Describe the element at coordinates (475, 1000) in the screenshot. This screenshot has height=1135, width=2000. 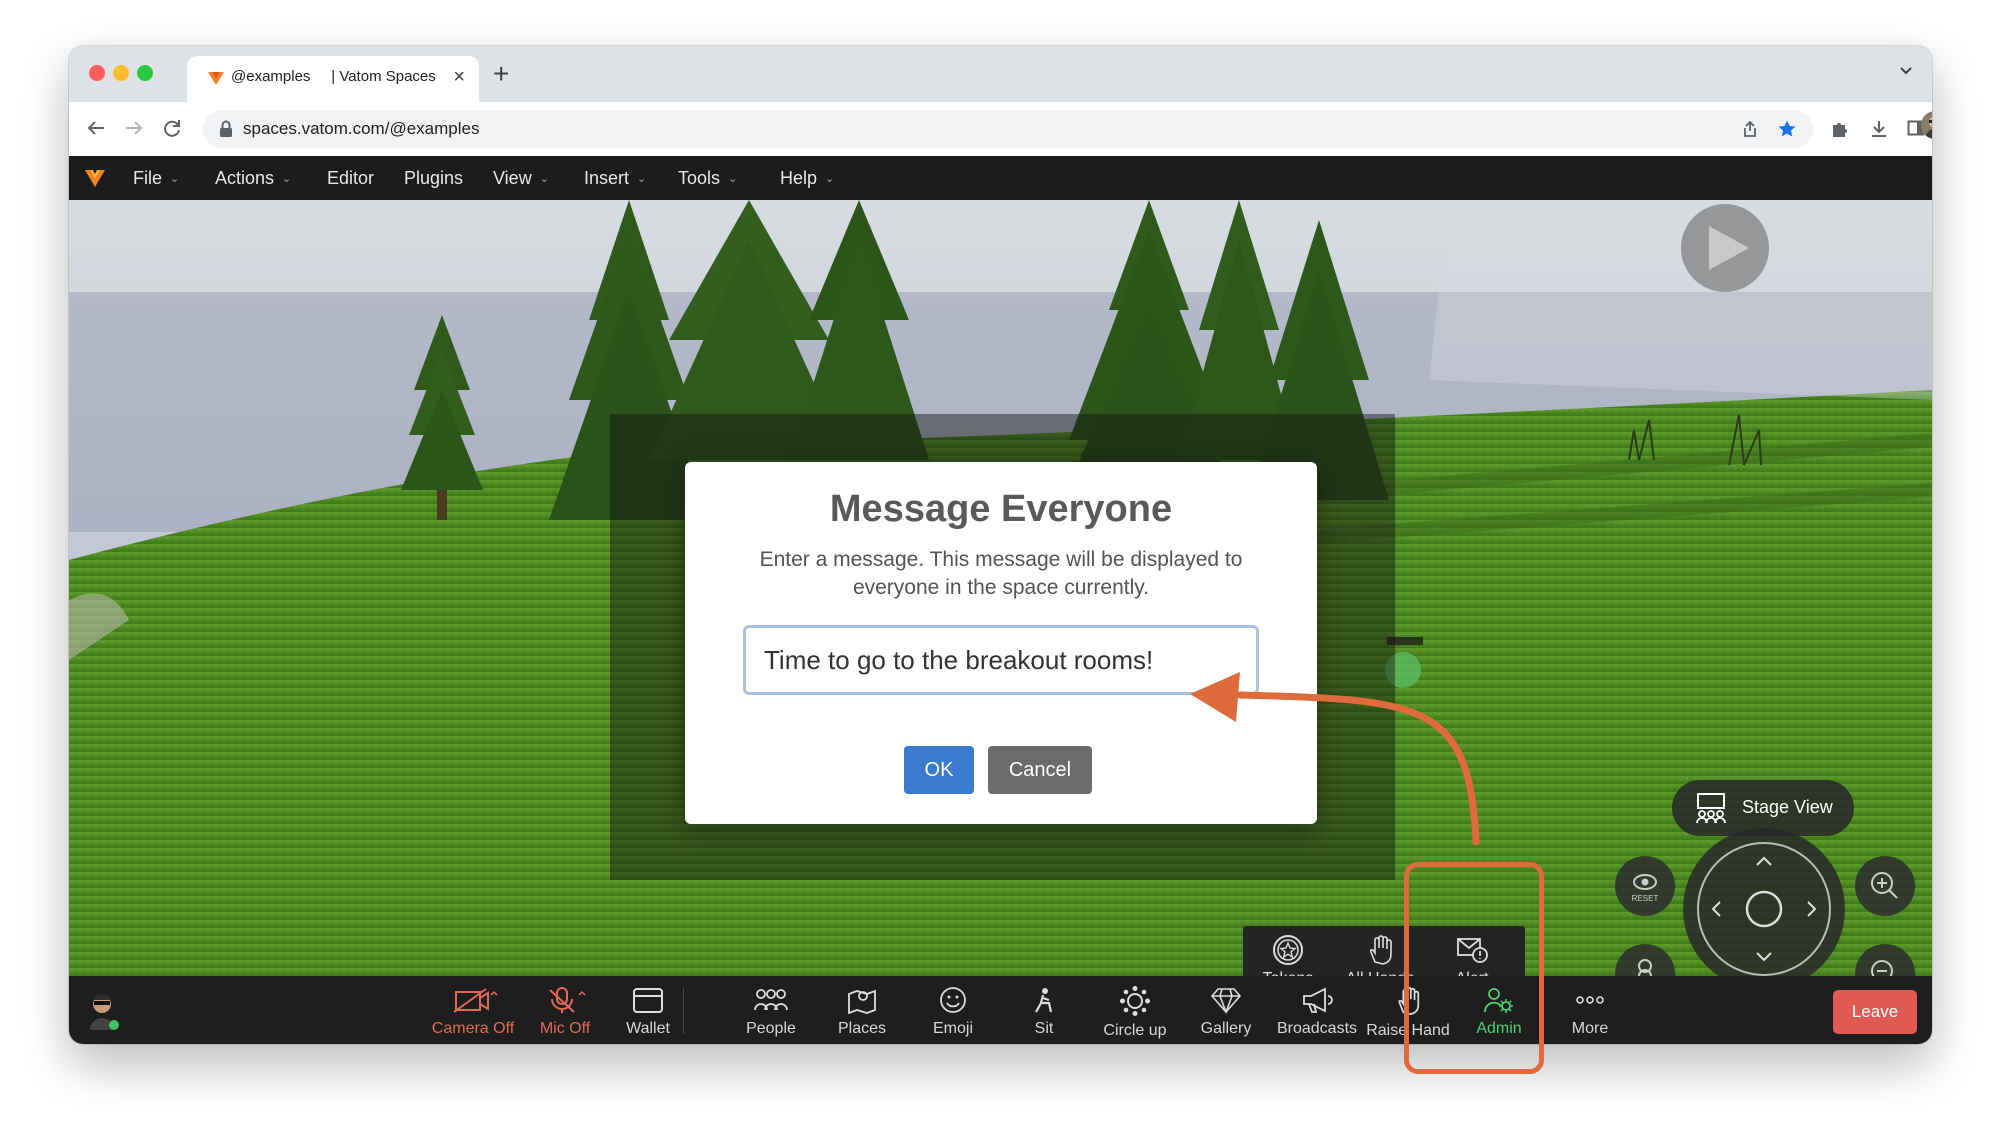
I see `camera-off-icon` at that location.